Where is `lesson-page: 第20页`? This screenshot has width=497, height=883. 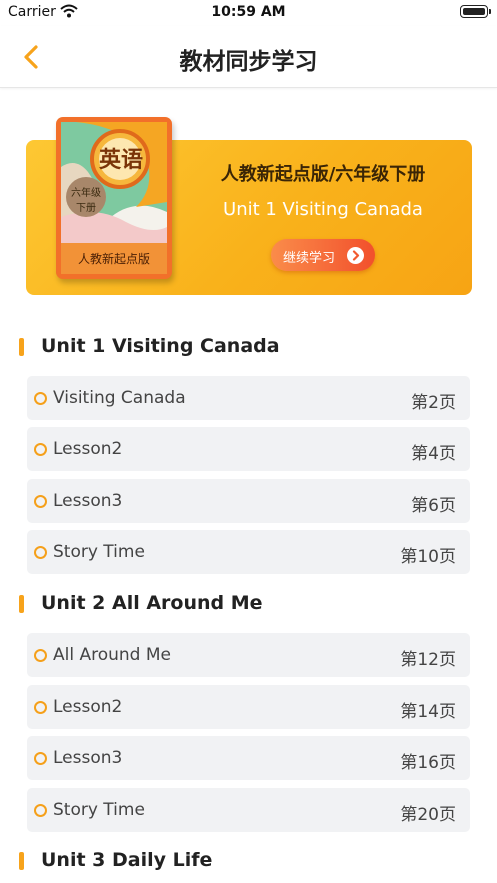 lesson-page: 第20页 is located at coordinates (428, 815).